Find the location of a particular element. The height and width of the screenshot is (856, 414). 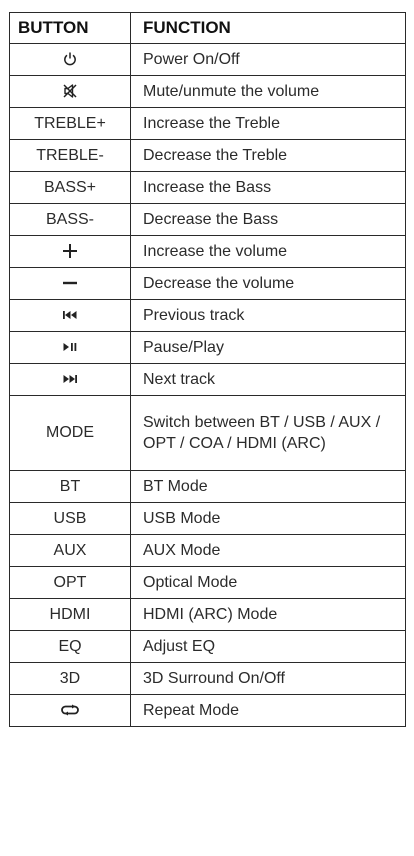

button-cell: EQ is located at coordinates (70, 646).